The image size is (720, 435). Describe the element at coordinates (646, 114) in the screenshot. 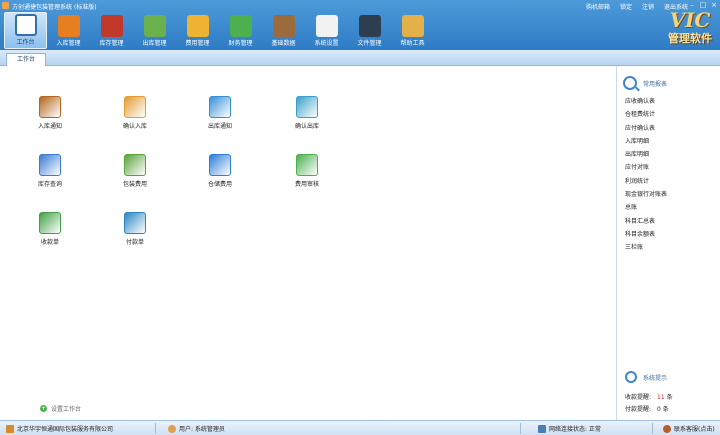

I see `report-link: 仓租费统计` at that location.